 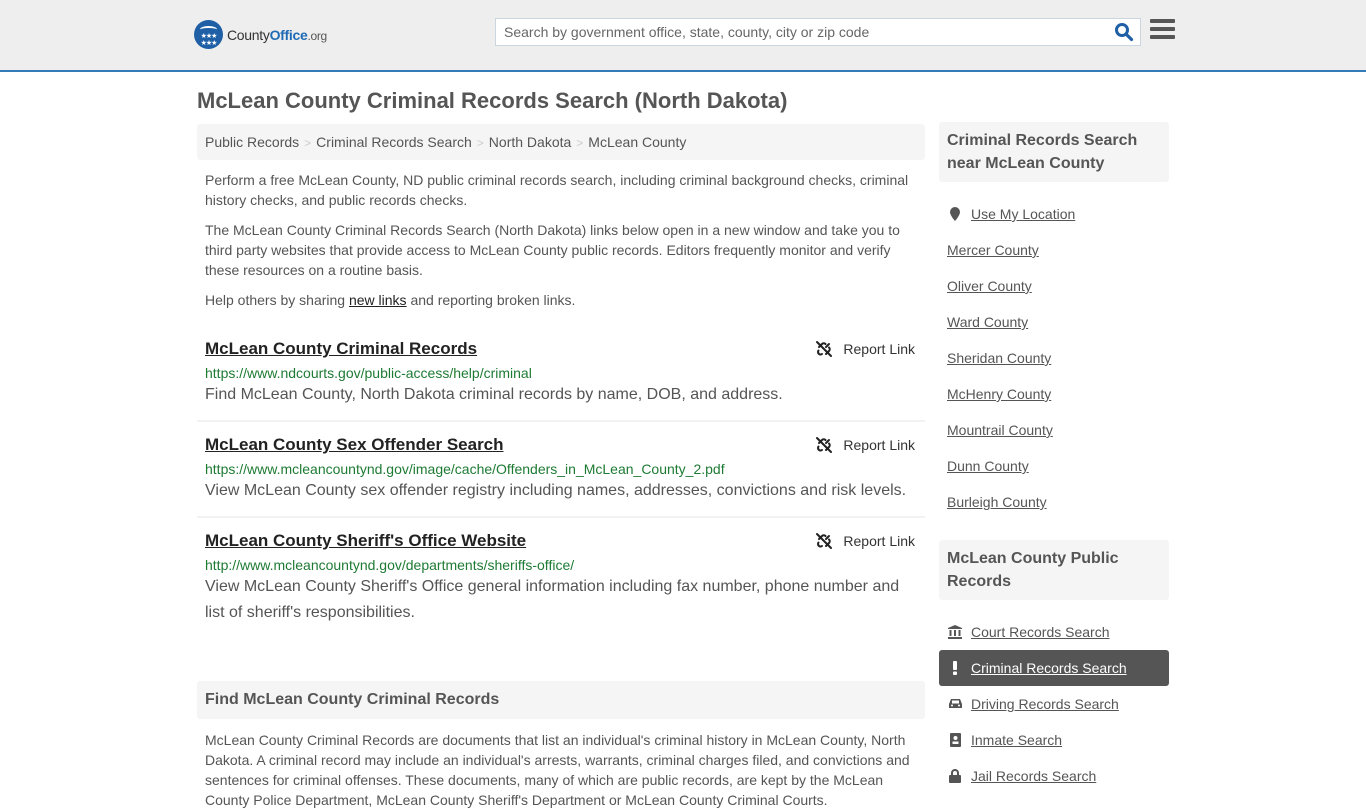 What do you see at coordinates (955, 214) in the screenshot?
I see `map-marker-icon` at bounding box center [955, 214].